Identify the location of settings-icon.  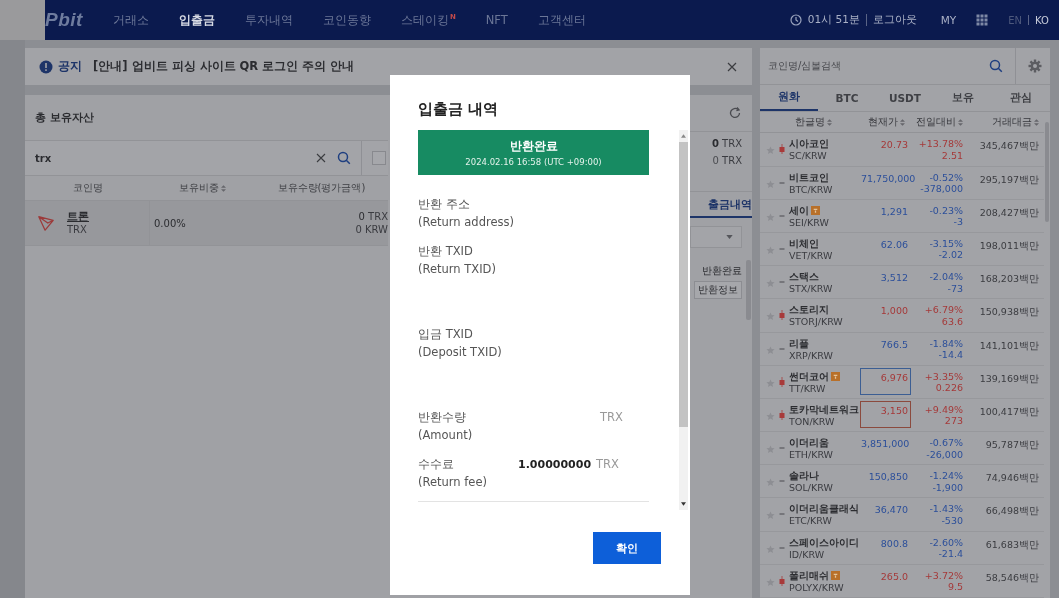
(1035, 66).